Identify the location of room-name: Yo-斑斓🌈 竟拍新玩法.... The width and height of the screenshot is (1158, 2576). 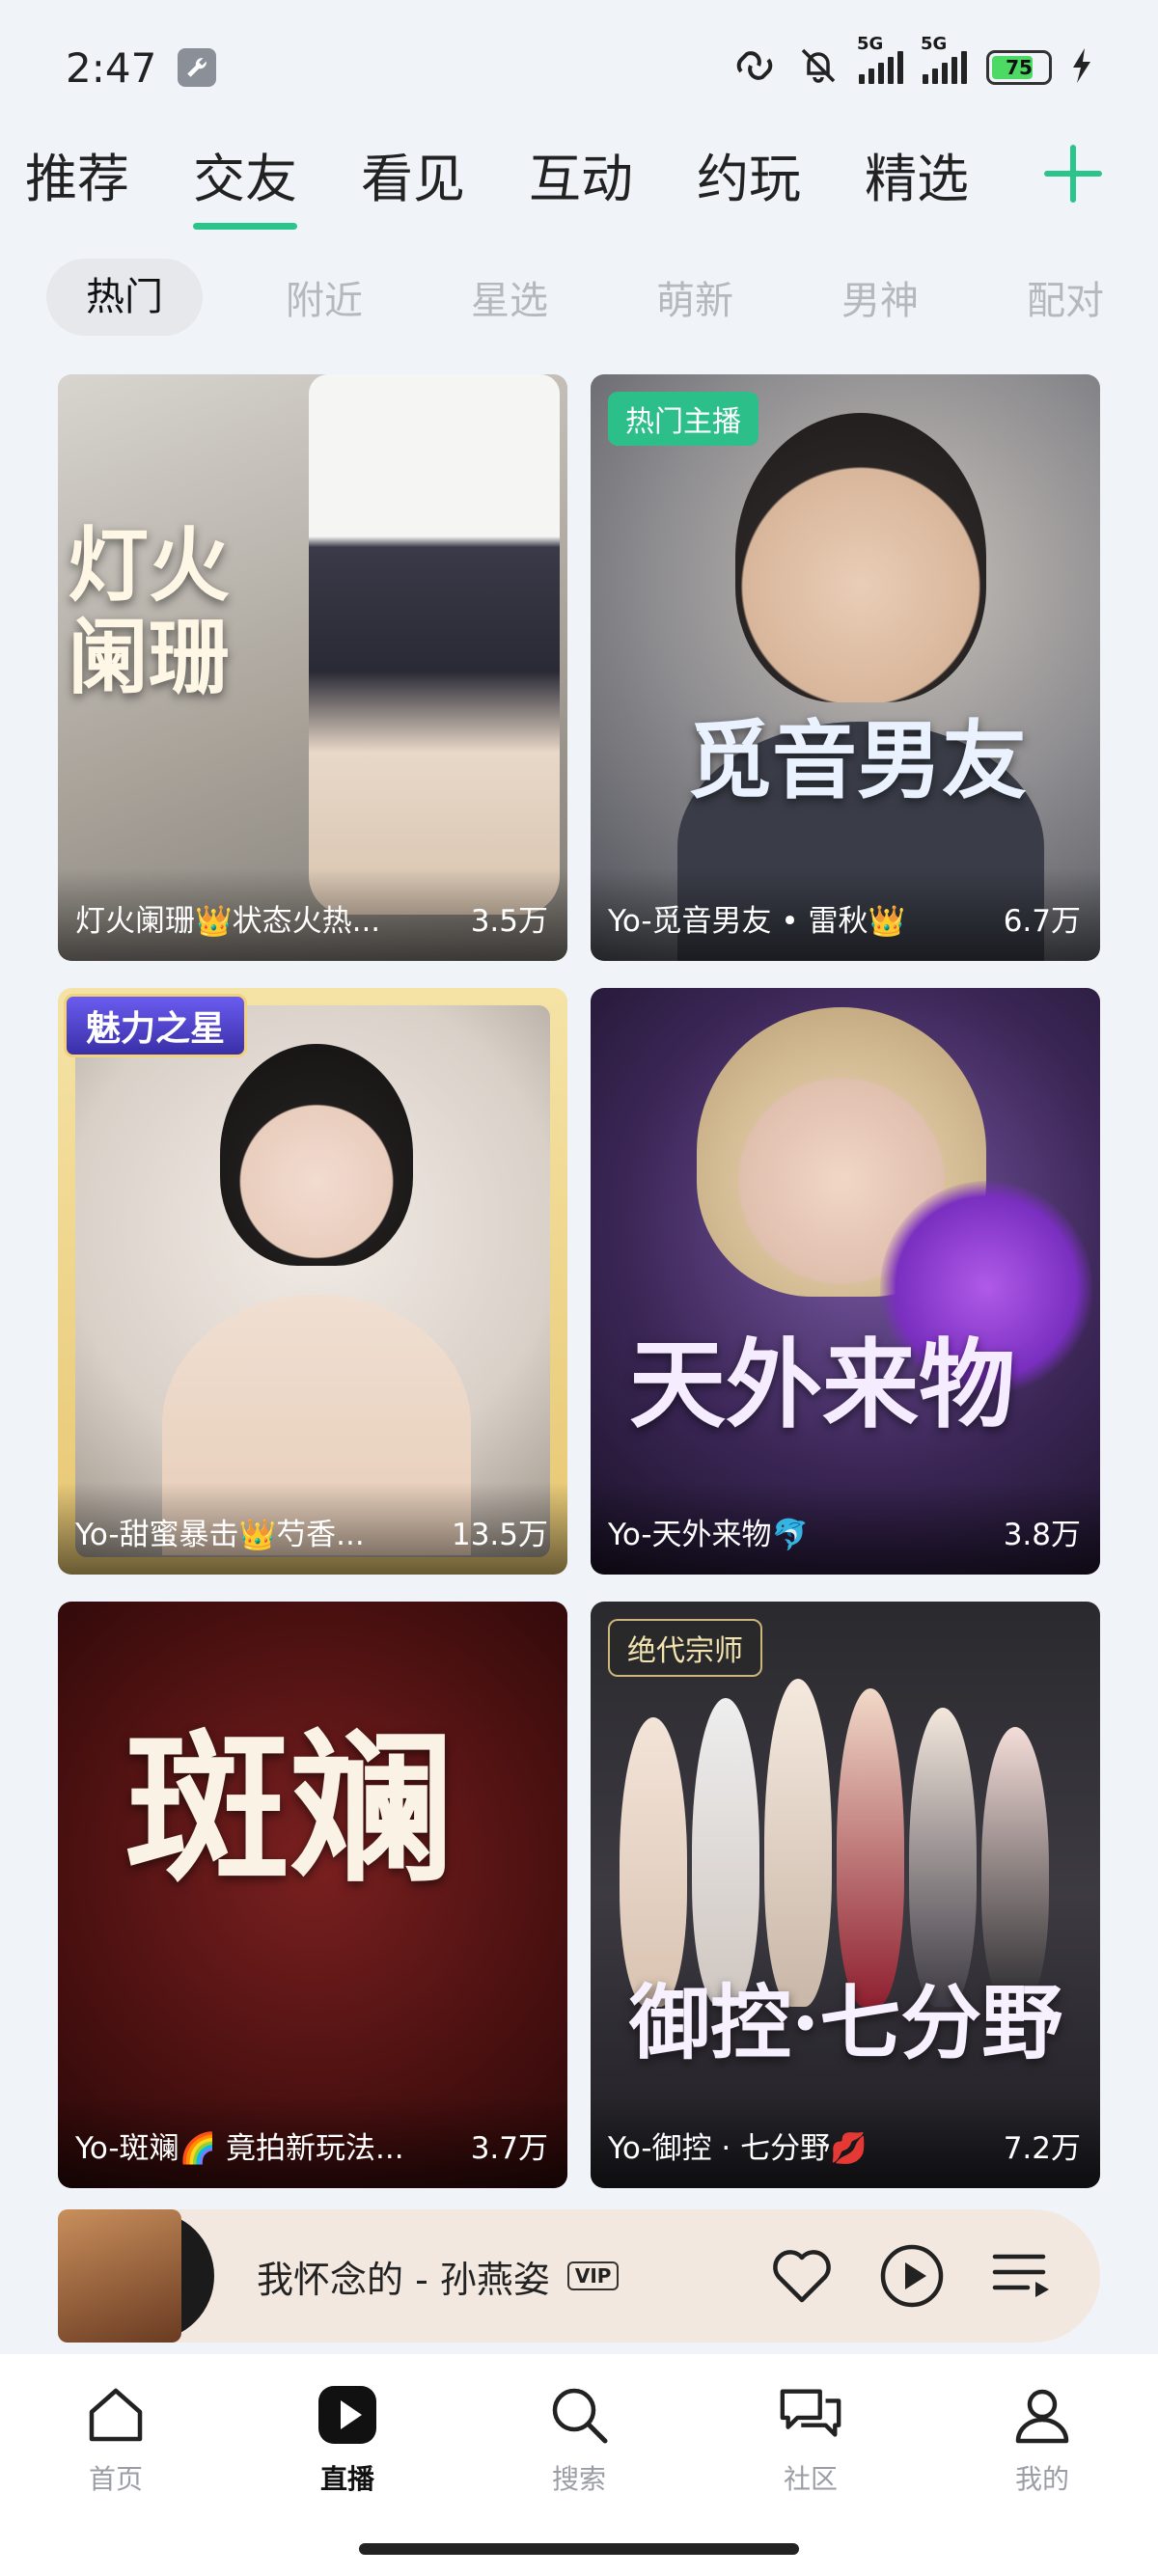
(239, 2149).